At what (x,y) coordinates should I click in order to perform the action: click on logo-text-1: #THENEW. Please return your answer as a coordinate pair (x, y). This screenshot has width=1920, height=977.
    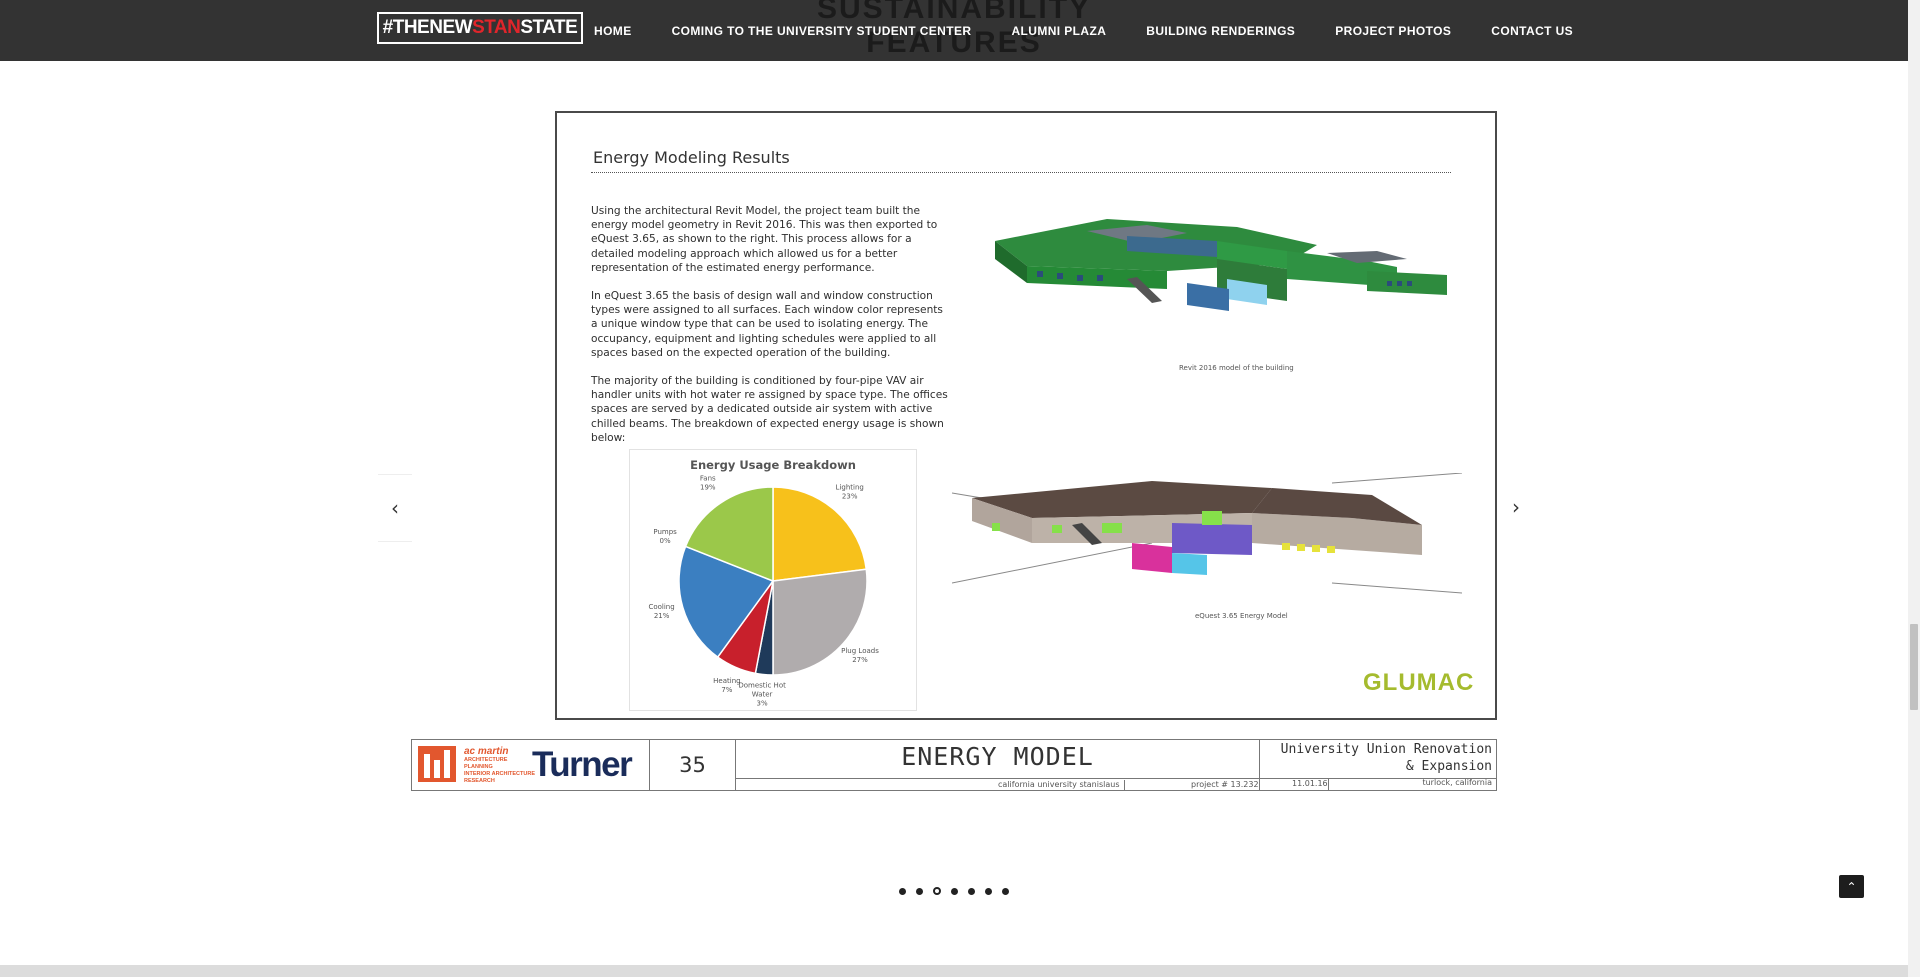
    Looking at the image, I should click on (427, 27).